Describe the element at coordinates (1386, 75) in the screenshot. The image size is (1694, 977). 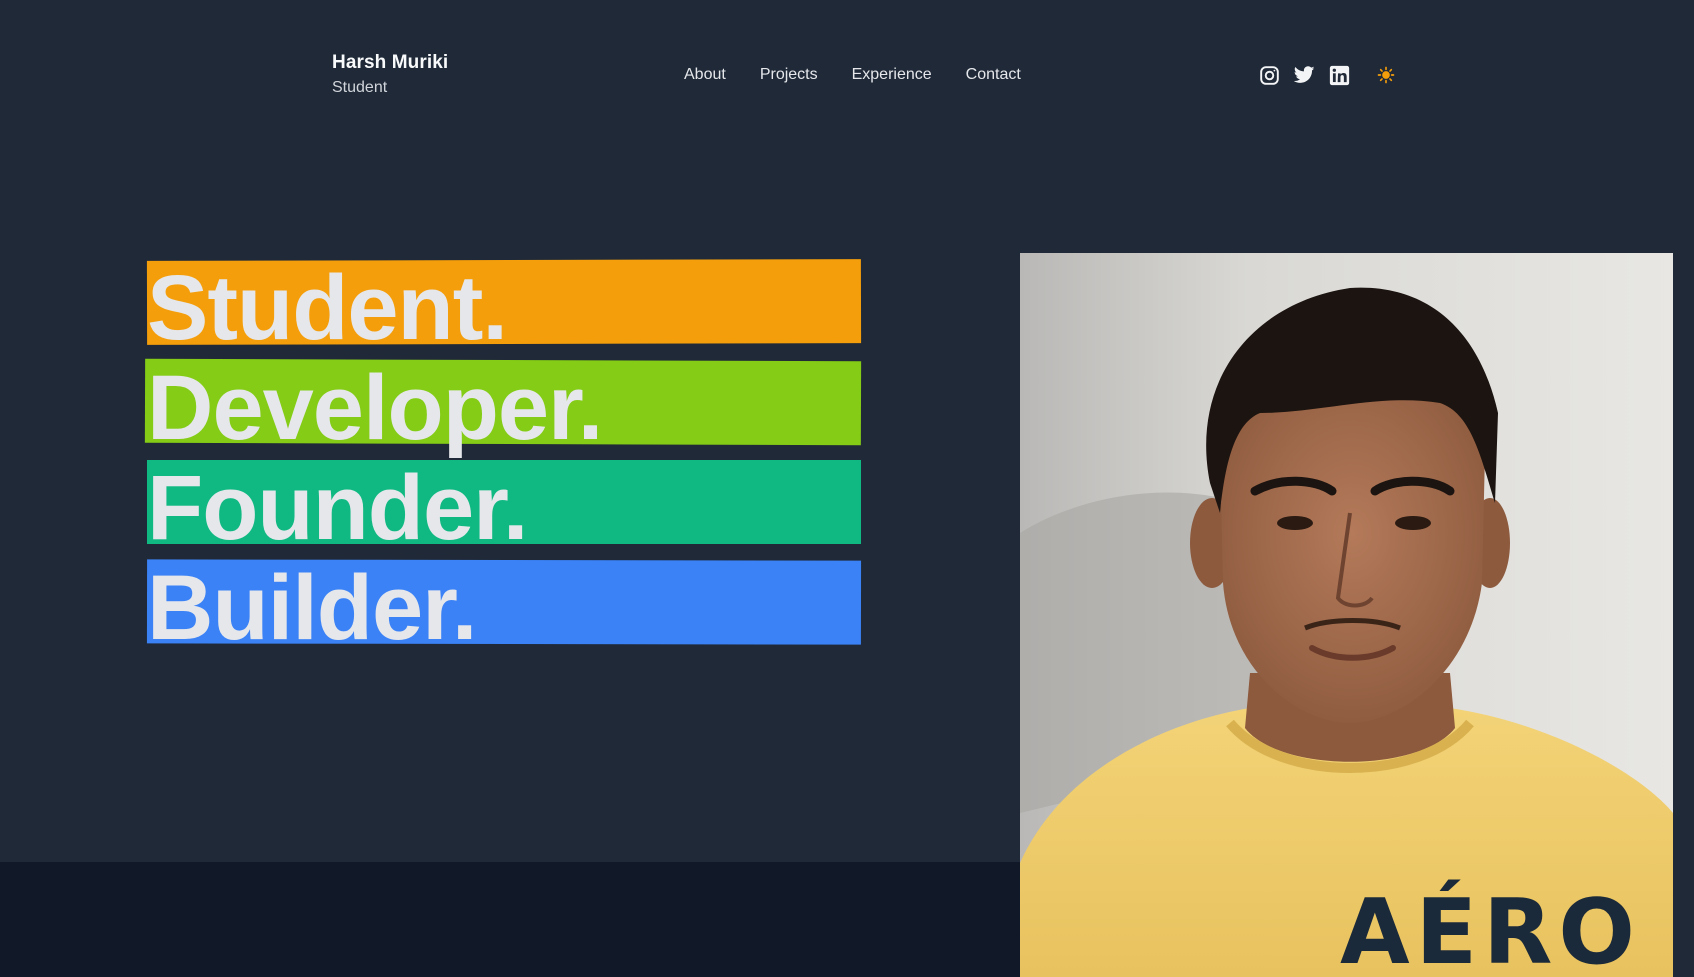
I see `sun-icon` at that location.